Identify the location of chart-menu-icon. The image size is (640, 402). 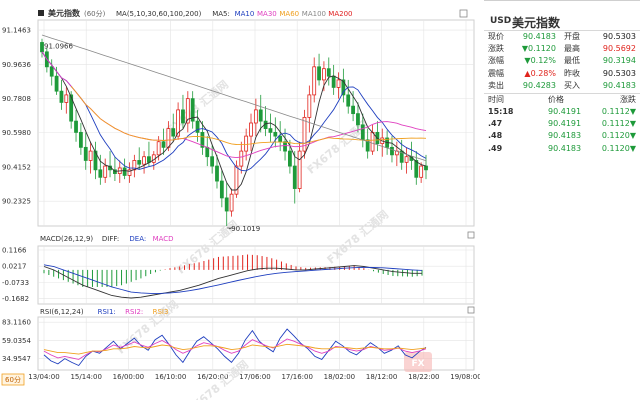
(41, 13).